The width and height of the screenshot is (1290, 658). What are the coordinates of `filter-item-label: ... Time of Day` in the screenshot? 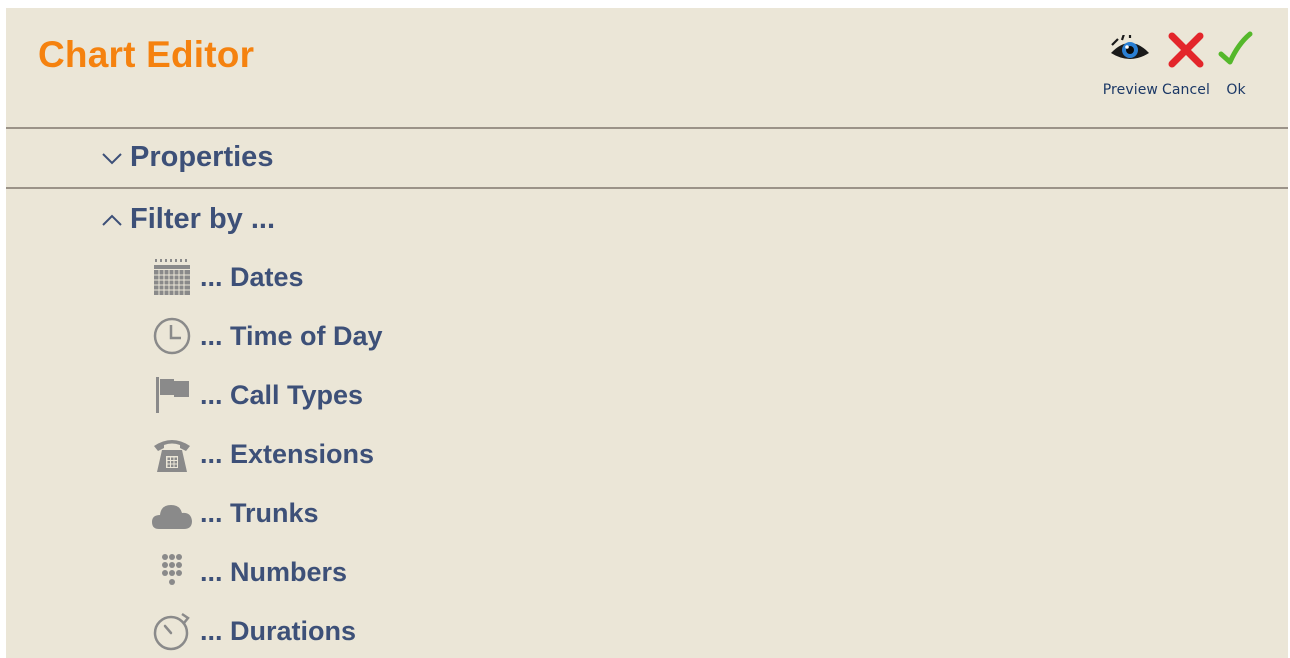 It's located at (291, 335).